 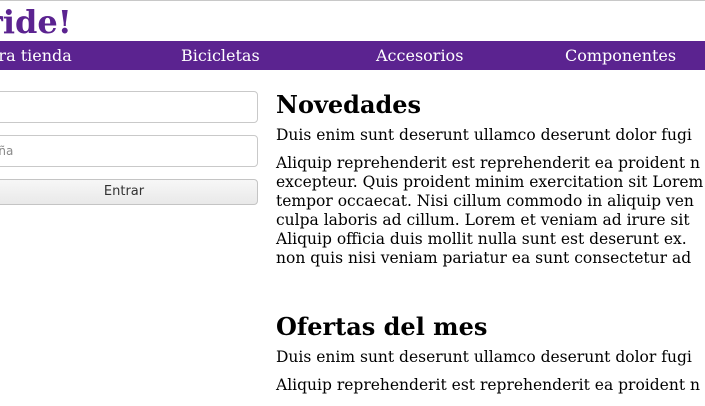 I want to click on section-title: Ofertas del mes, so click(x=382, y=326).